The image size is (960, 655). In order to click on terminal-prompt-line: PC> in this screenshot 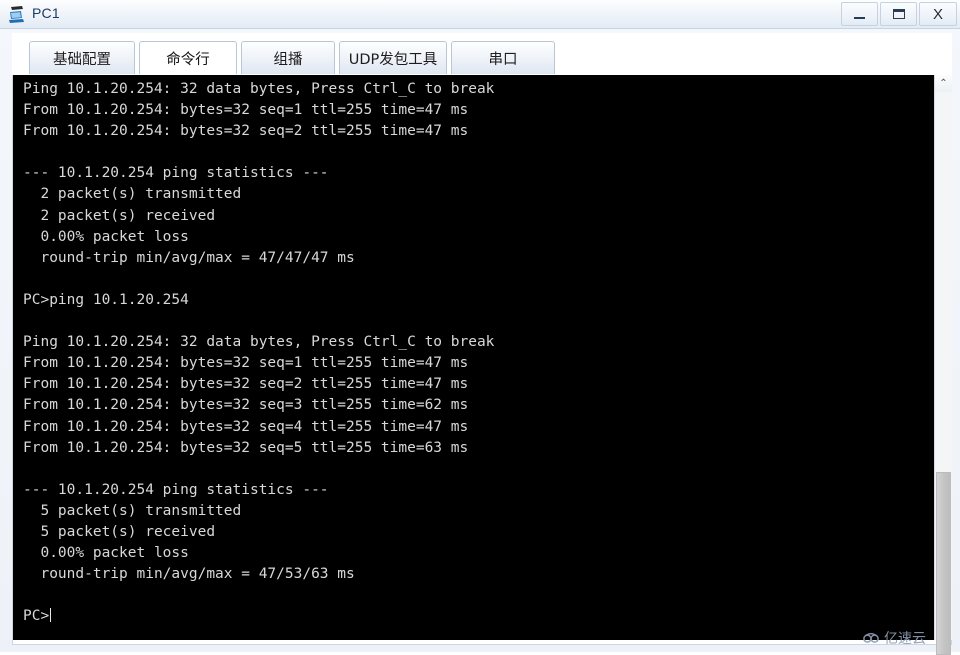, I will do `click(475, 616)`.